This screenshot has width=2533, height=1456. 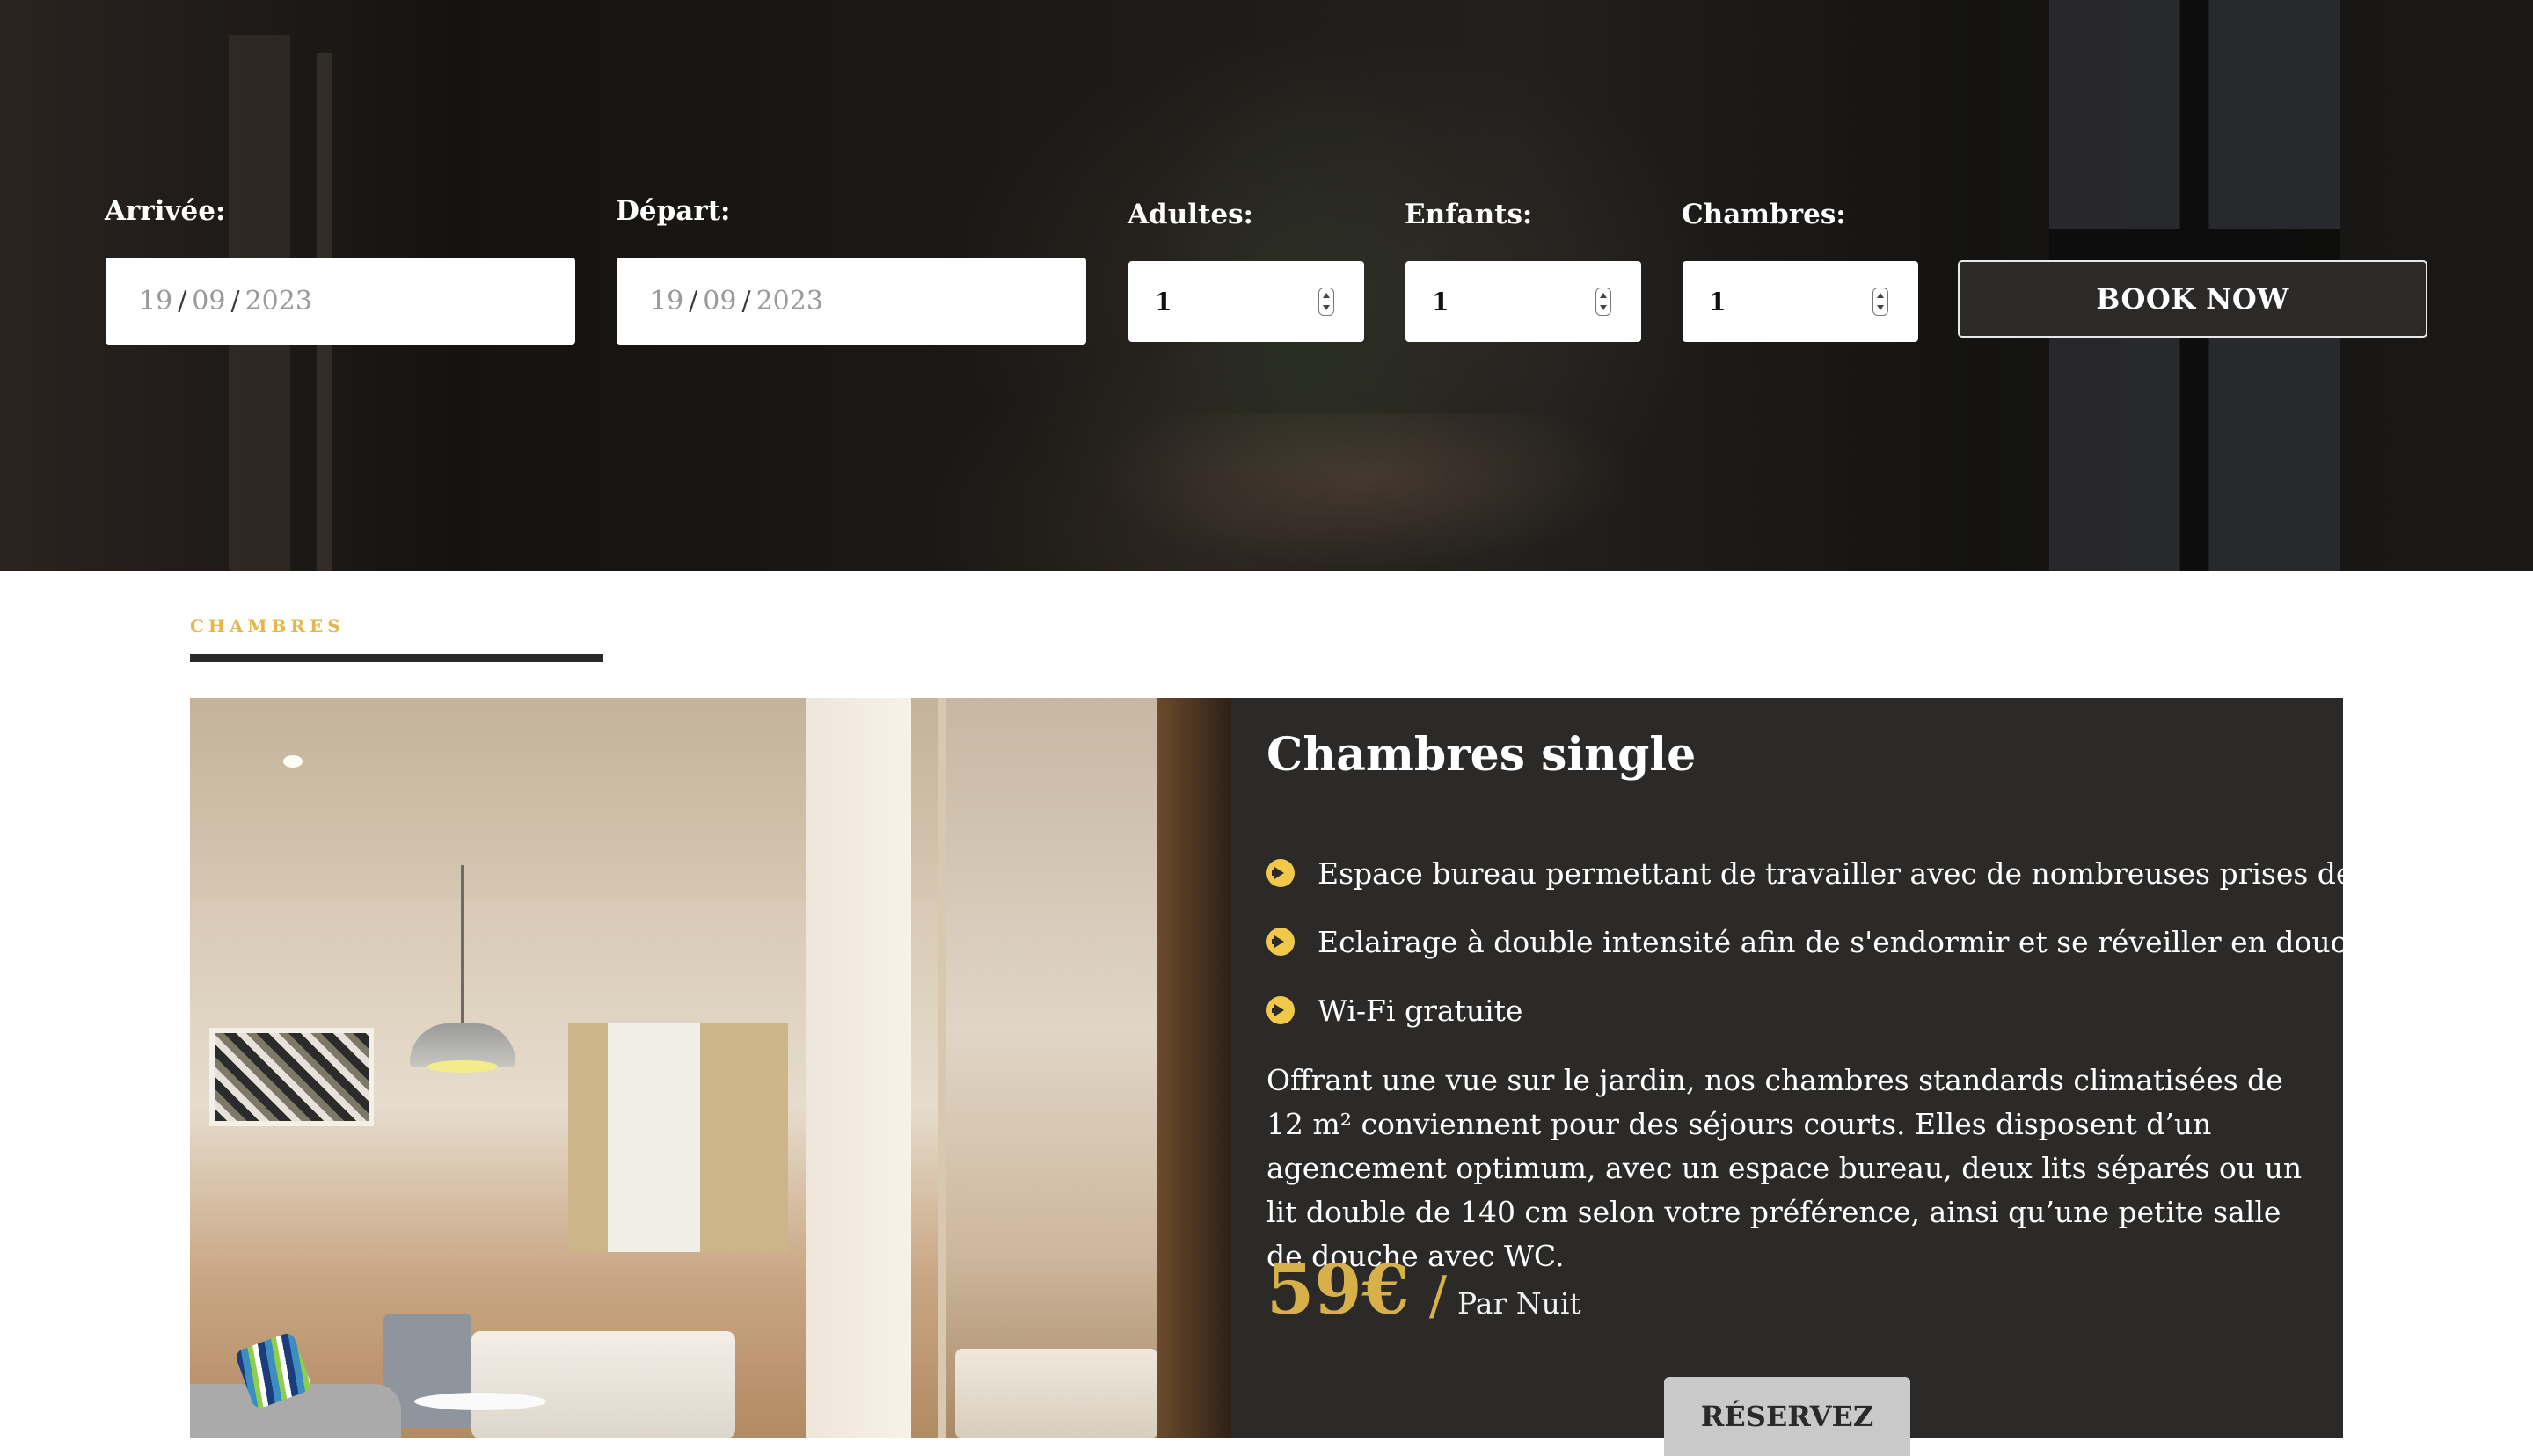 I want to click on adults-input: 1, so click(x=1246, y=301).